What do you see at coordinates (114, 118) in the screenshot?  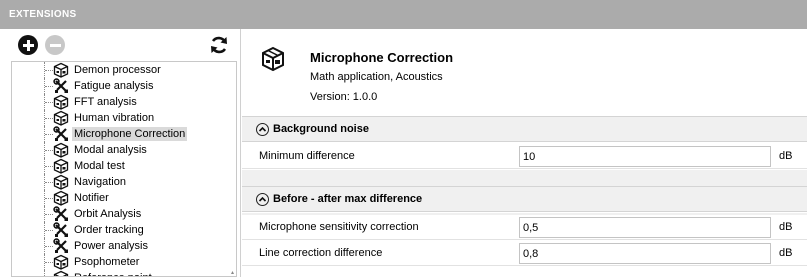 I see `tree-item-label: Human vibration` at bounding box center [114, 118].